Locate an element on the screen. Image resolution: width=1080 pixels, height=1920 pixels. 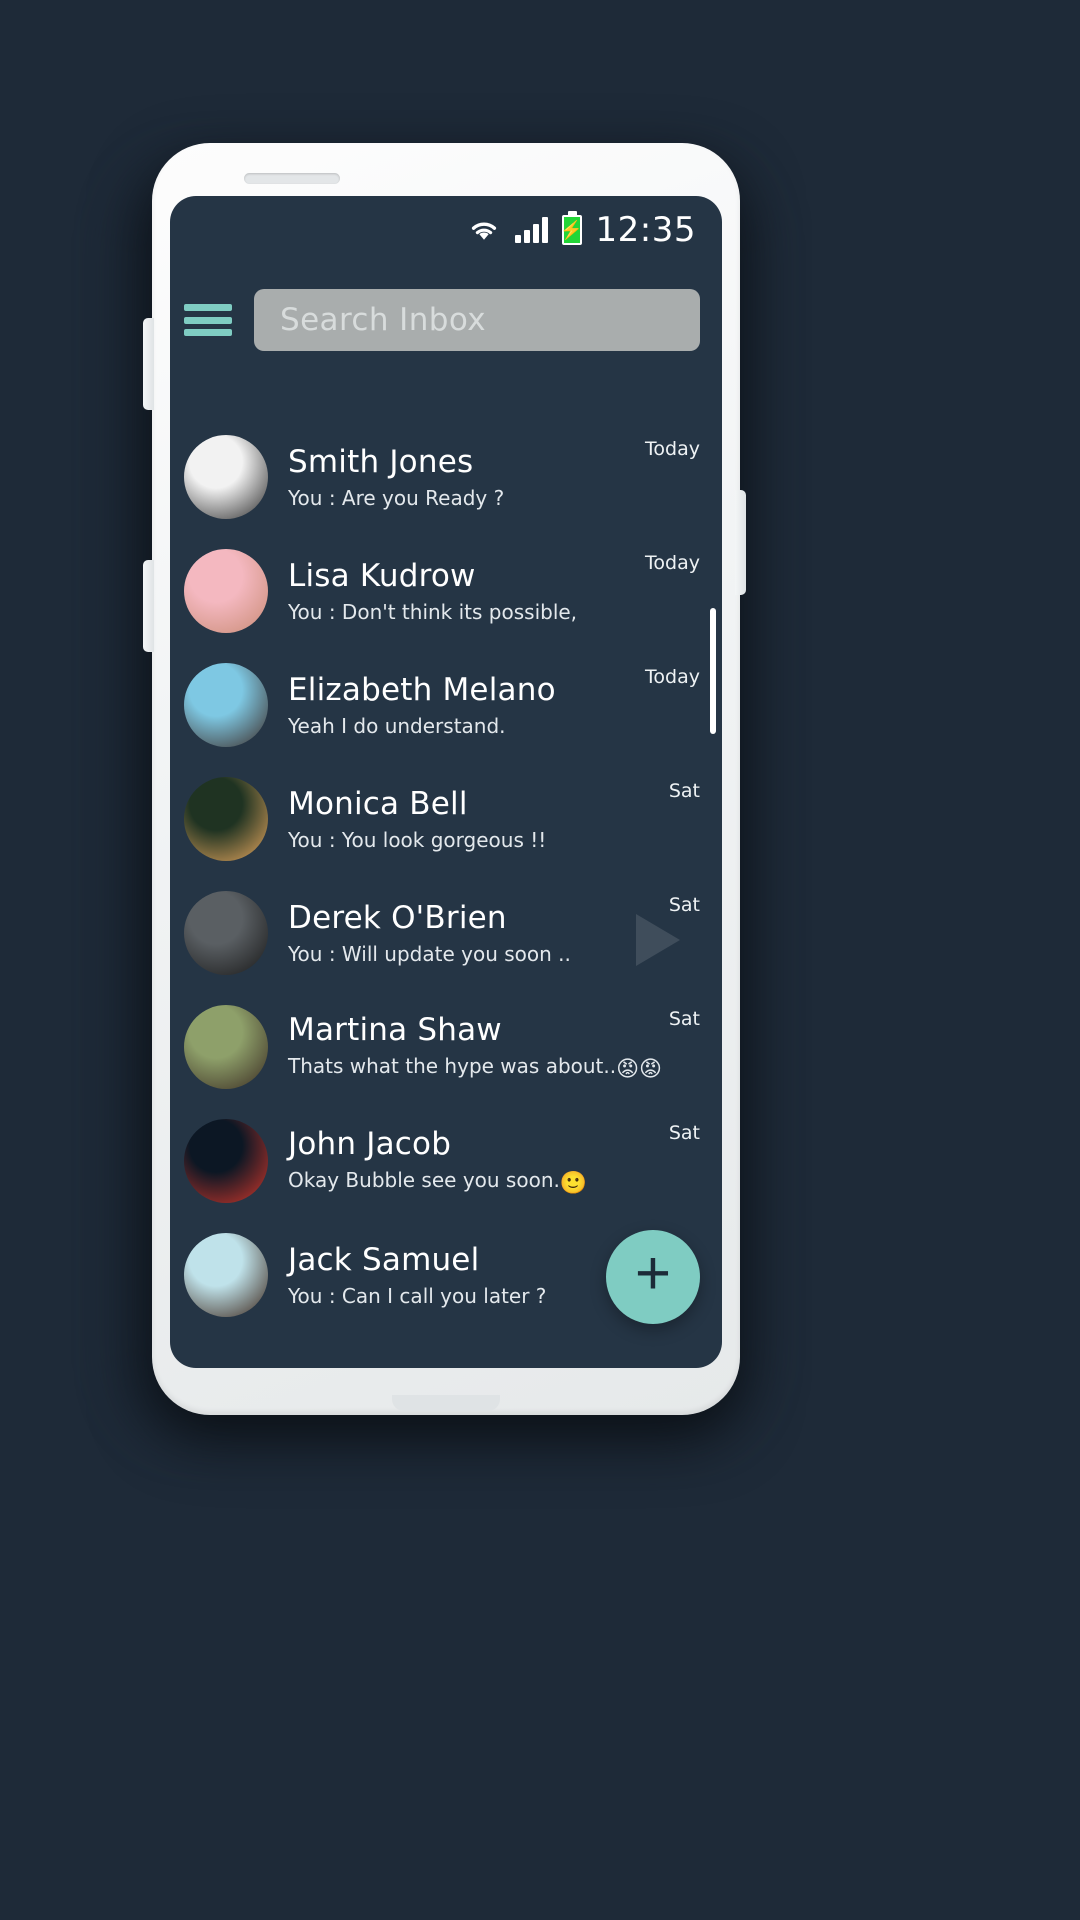
chat-message-preview: You : Will update you soon .. is located at coordinates (473, 954).